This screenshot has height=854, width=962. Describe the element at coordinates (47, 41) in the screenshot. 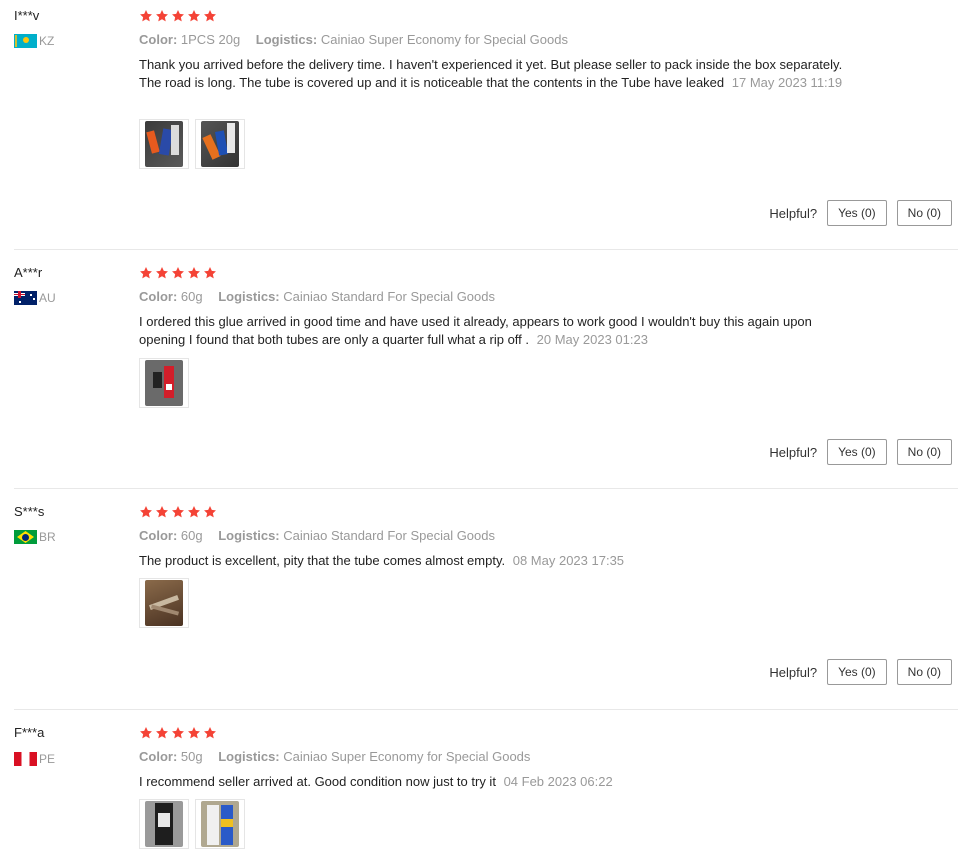

I see `country-code: KZ` at that location.